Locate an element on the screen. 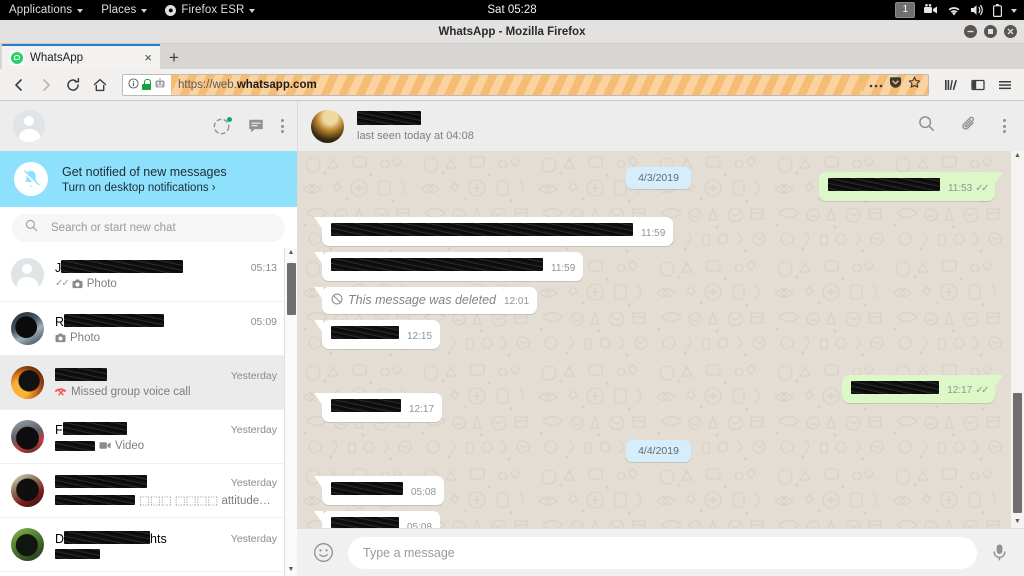 This screenshot has width=1024, height=576. chat-preview: ✓✓ Photo is located at coordinates (171, 284).